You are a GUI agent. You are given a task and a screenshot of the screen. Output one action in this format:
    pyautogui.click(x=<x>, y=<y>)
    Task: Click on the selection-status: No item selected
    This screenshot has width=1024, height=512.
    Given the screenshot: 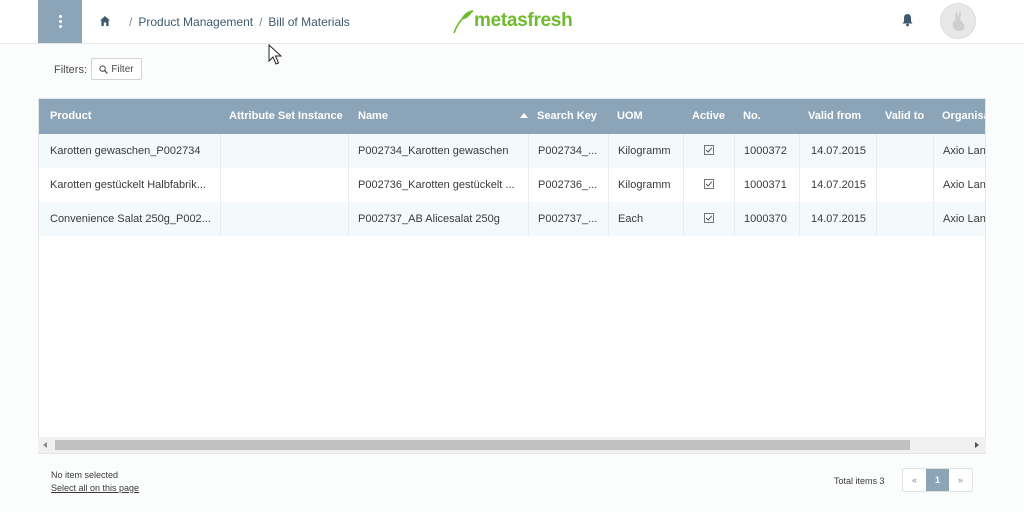 What is the action you would take?
    pyautogui.click(x=85, y=475)
    